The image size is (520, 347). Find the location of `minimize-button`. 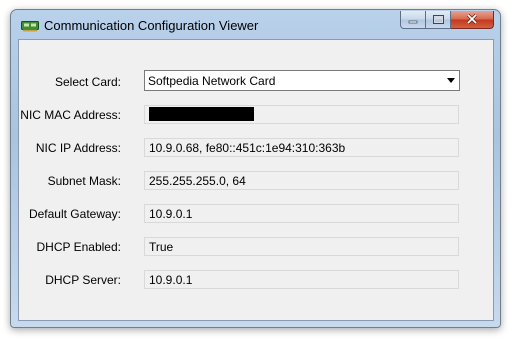

minimize-button is located at coordinates (413, 20).